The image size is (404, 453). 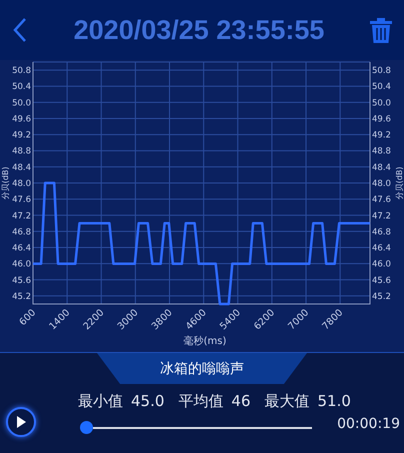 What do you see at coordinates (201, 401) in the screenshot?
I see `stat-label: 平均值` at bounding box center [201, 401].